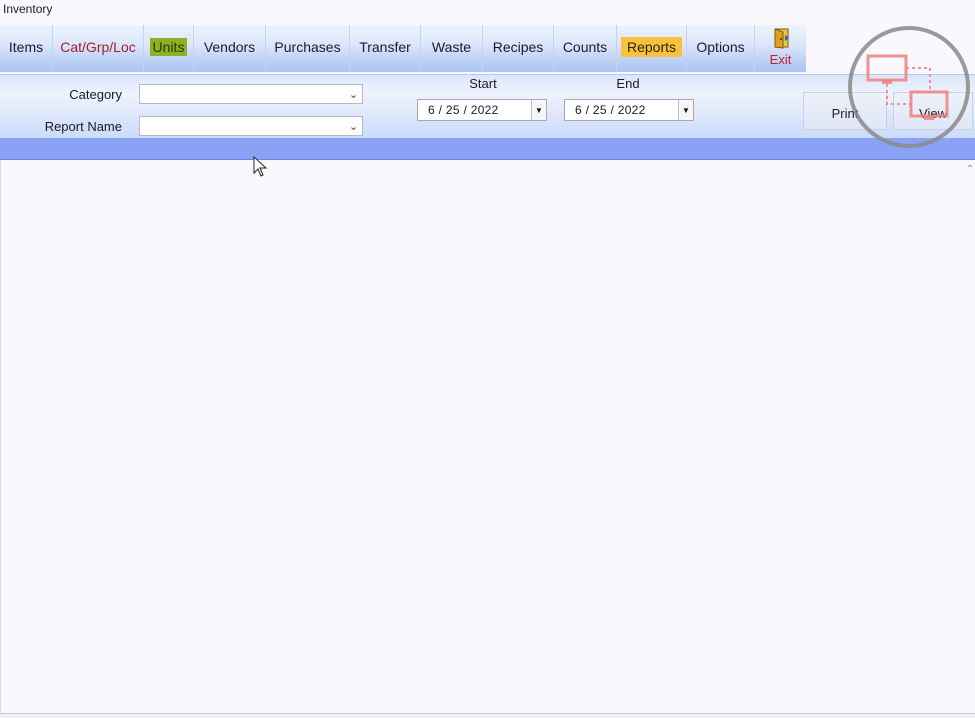 The height and width of the screenshot is (718, 975). What do you see at coordinates (780, 59) in the screenshot?
I see `exit-label: Exit` at bounding box center [780, 59].